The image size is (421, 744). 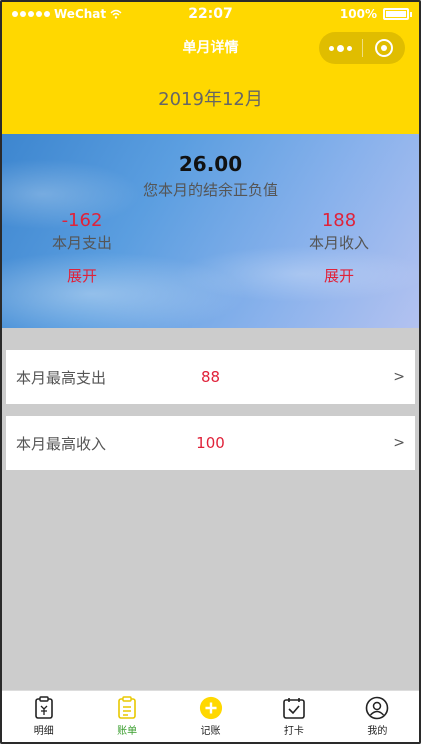 I want to click on balance-value: 26.00, so click(x=210, y=164).